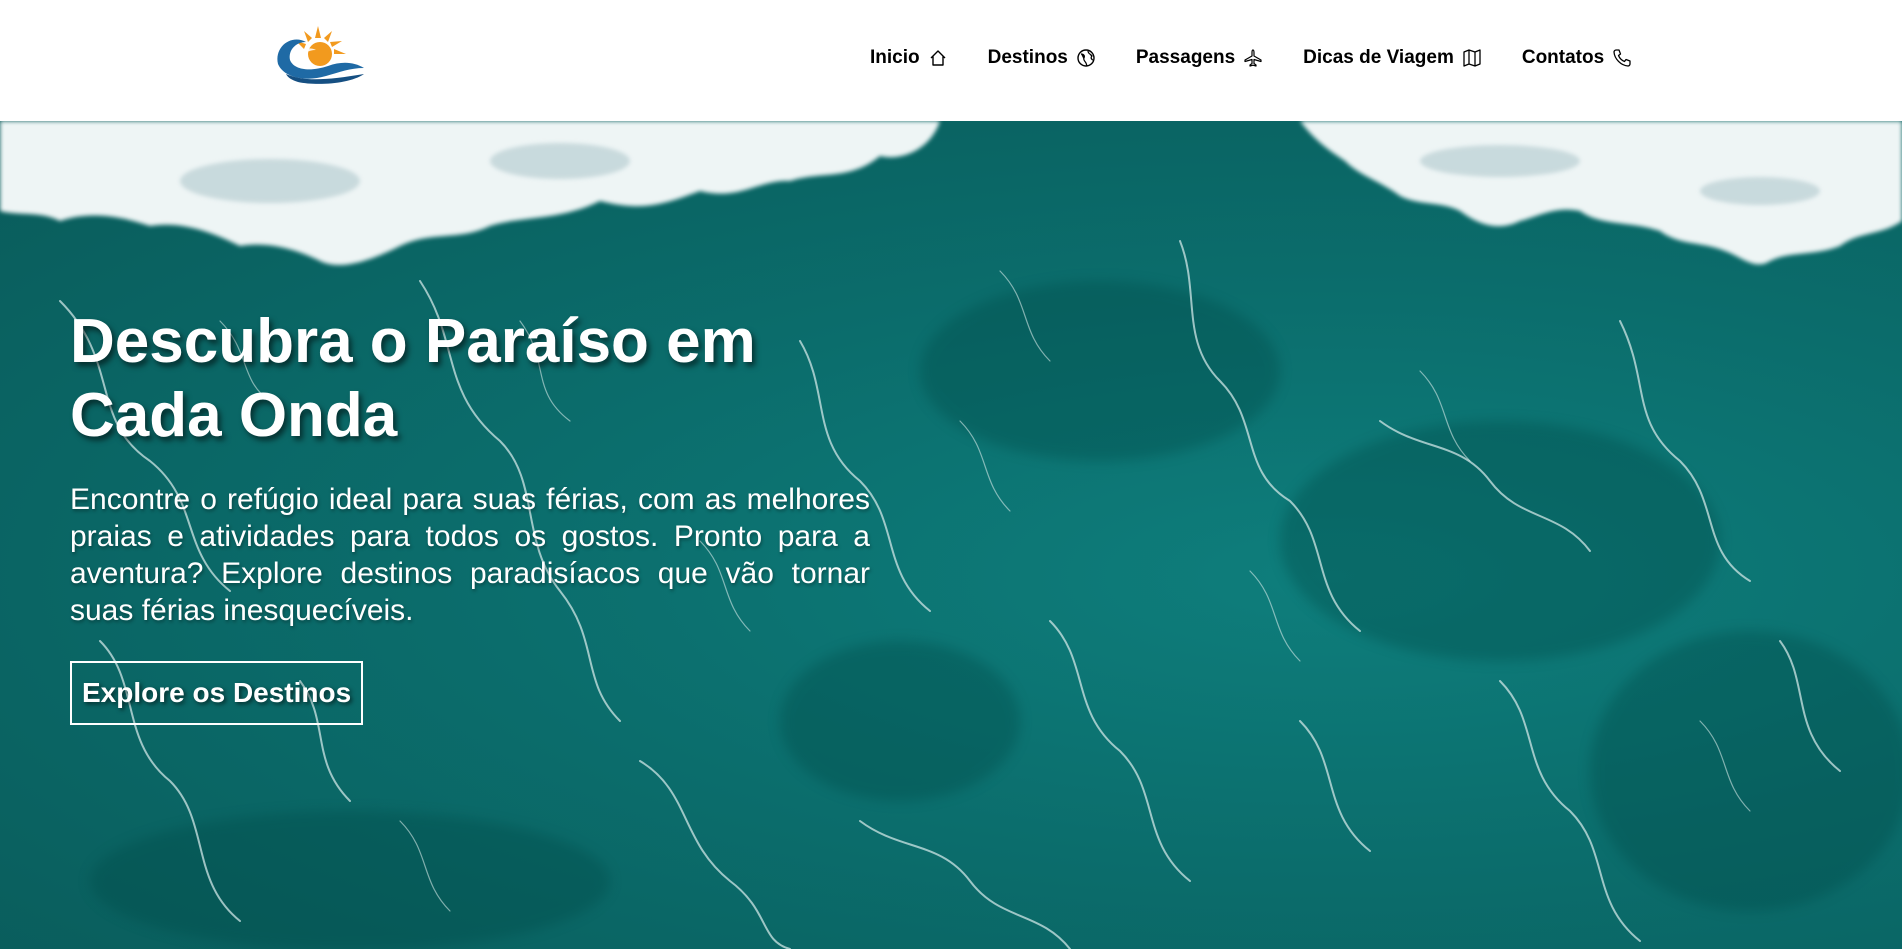  Describe the element at coordinates (938, 58) in the screenshot. I see `home-icon` at that location.